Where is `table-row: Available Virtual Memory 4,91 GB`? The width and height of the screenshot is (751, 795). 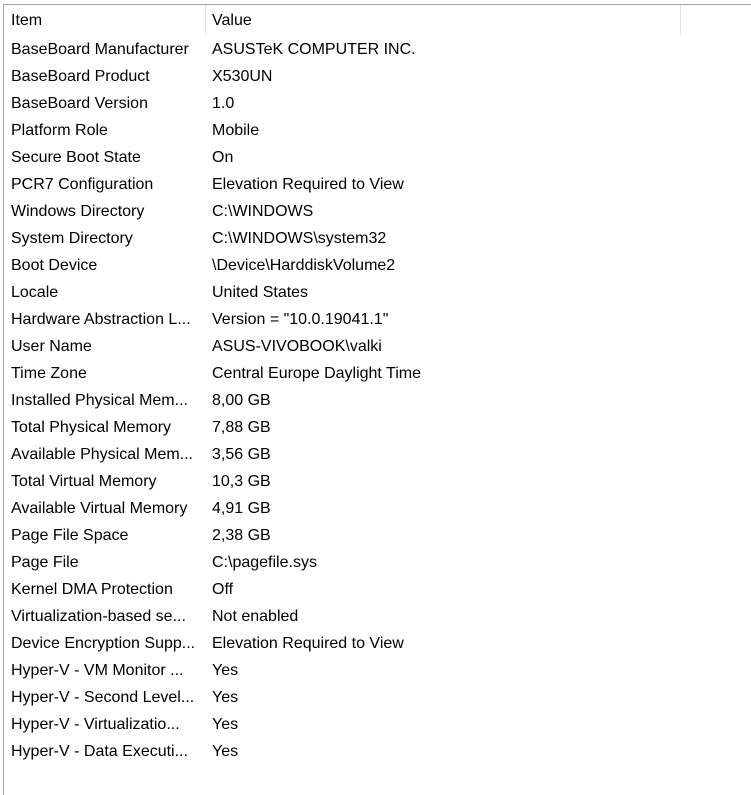 table-row: Available Virtual Memory 4,91 GB is located at coordinates (212, 508).